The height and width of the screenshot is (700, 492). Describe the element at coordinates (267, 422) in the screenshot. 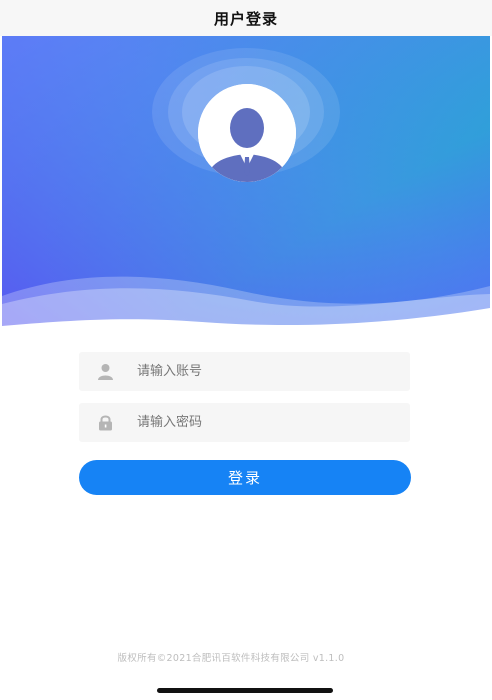

I see `password-input` at that location.